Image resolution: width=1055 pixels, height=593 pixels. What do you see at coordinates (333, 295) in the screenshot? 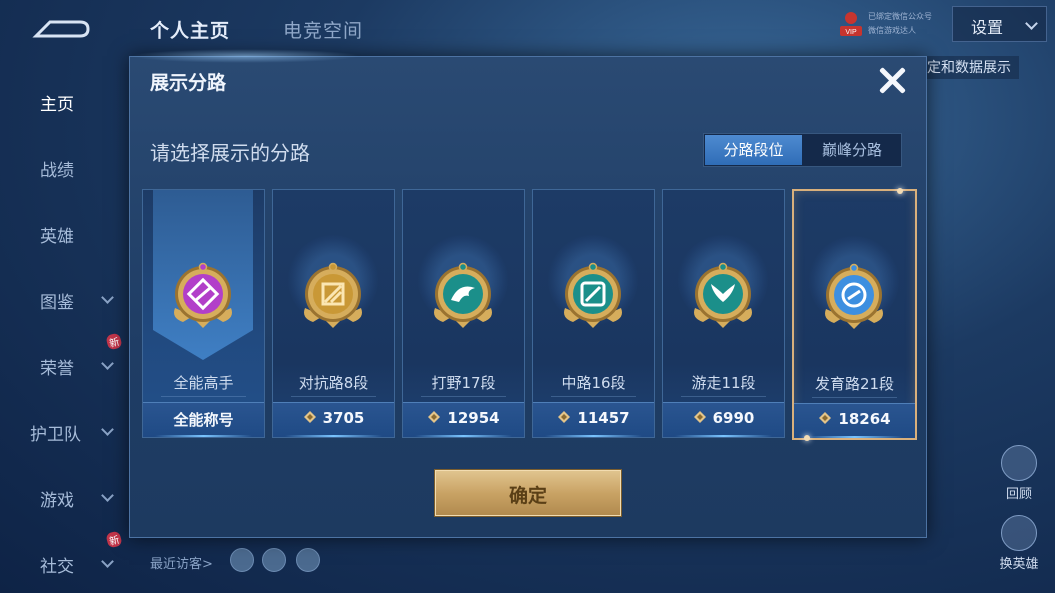
I see `clash-lane-icon` at bounding box center [333, 295].